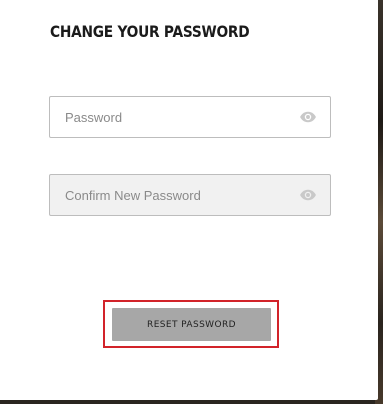 Image resolution: width=383 pixels, height=404 pixels. I want to click on confirm-password-field, so click(190, 195).